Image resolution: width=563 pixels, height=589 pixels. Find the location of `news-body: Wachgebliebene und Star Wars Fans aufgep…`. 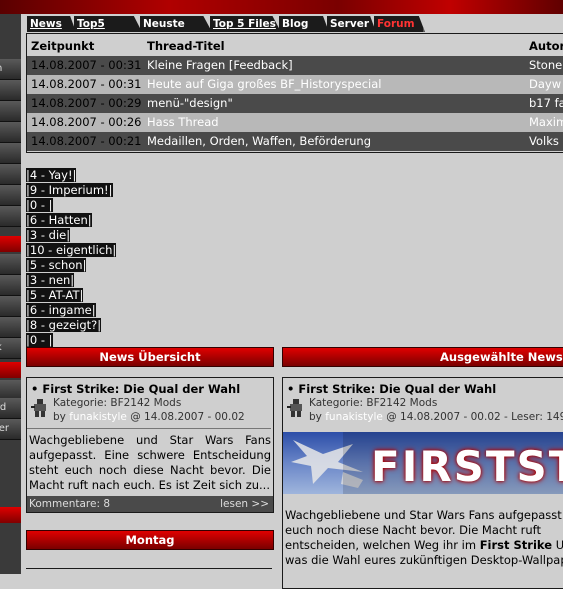

news-body: Wachgebliebene und Star Wars Fans aufgep… is located at coordinates (424, 537).